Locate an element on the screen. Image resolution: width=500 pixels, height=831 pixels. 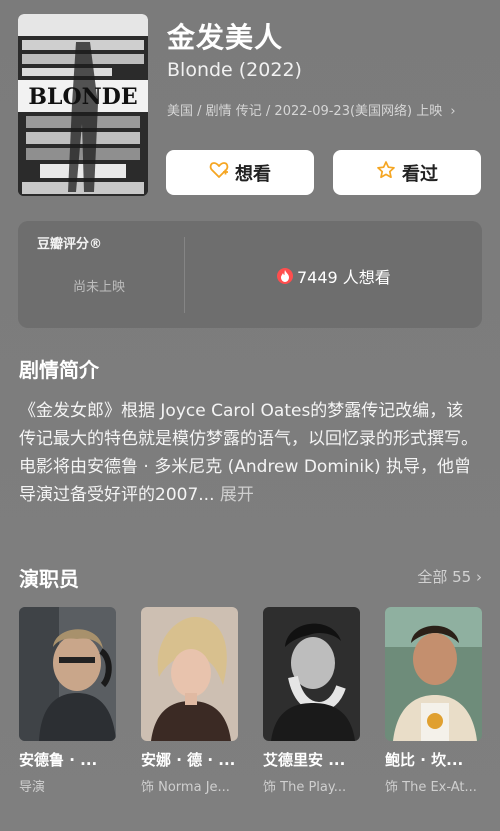
want-count-text: 7449 人想看 is located at coordinates (344, 277).